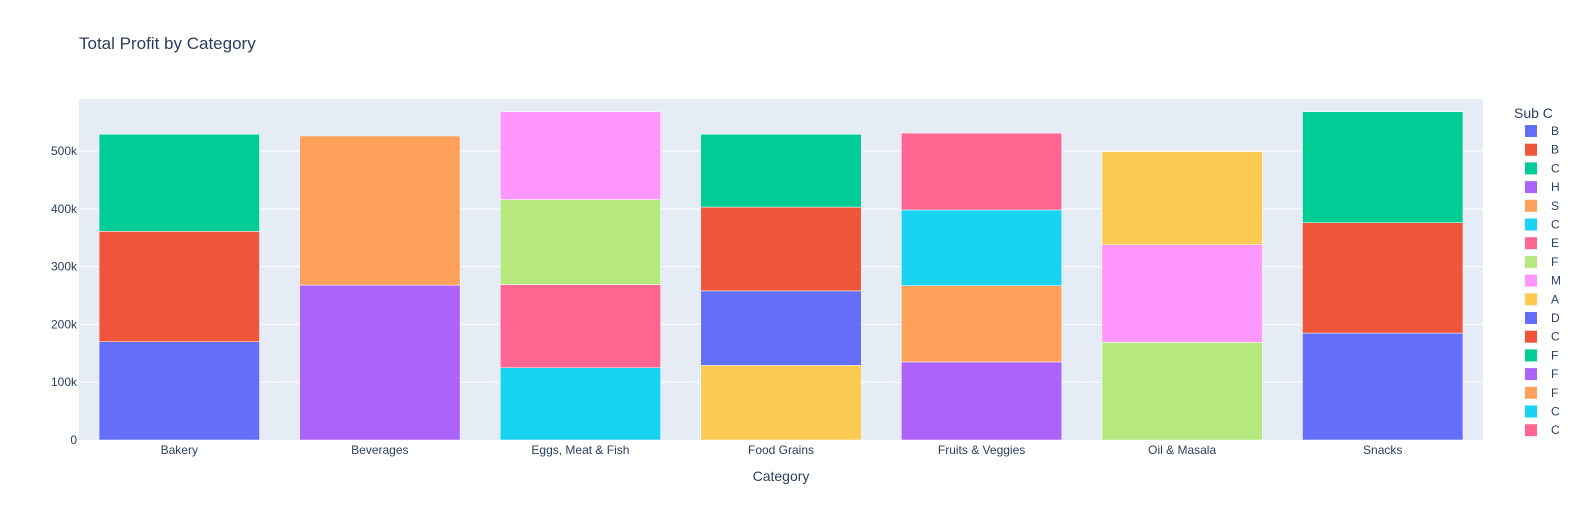  Describe the element at coordinates (1555, 299) in the screenshot. I see `legend-label: A` at that location.